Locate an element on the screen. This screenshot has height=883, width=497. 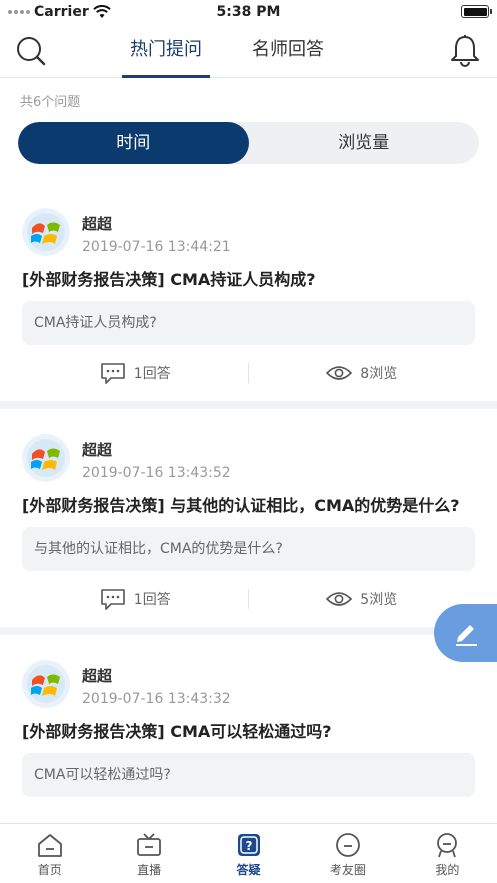
nav-circle-label: 考友圈 is located at coordinates (347, 870).